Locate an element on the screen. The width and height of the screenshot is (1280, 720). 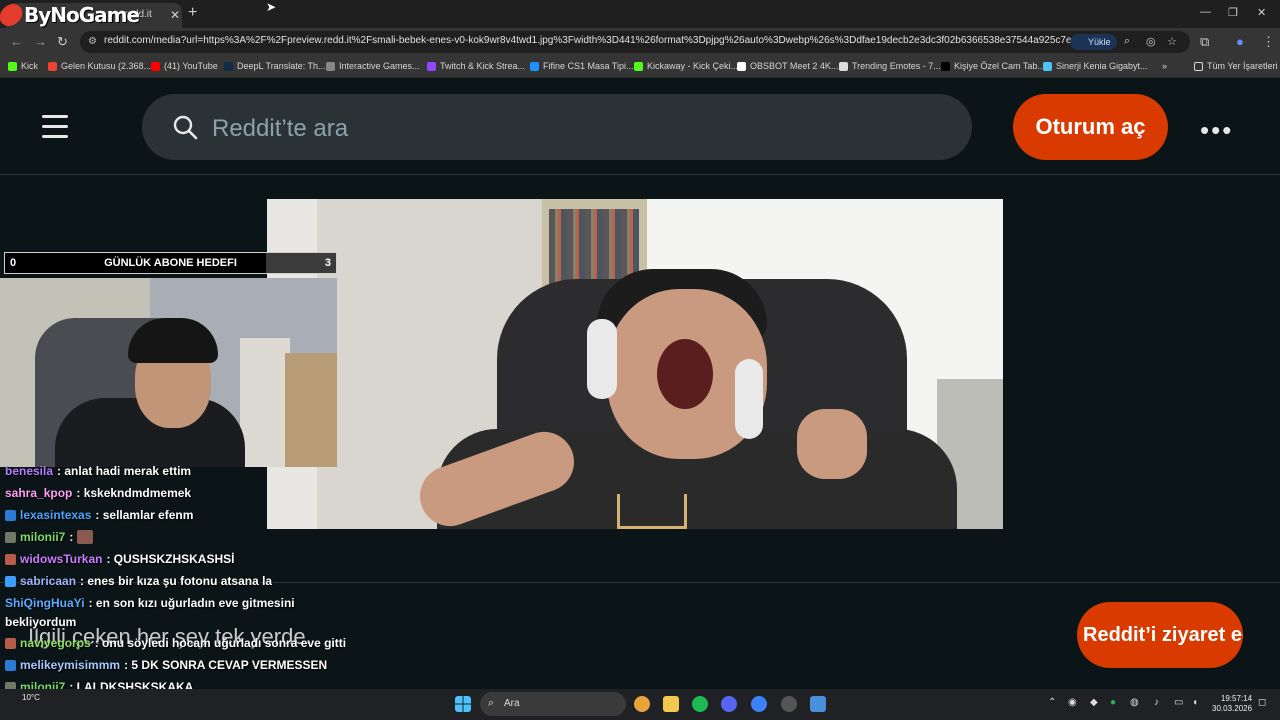
chat-message: widowsTurkan: QUSHSKZHSKASHSİ is located at coordinates (119, 559).